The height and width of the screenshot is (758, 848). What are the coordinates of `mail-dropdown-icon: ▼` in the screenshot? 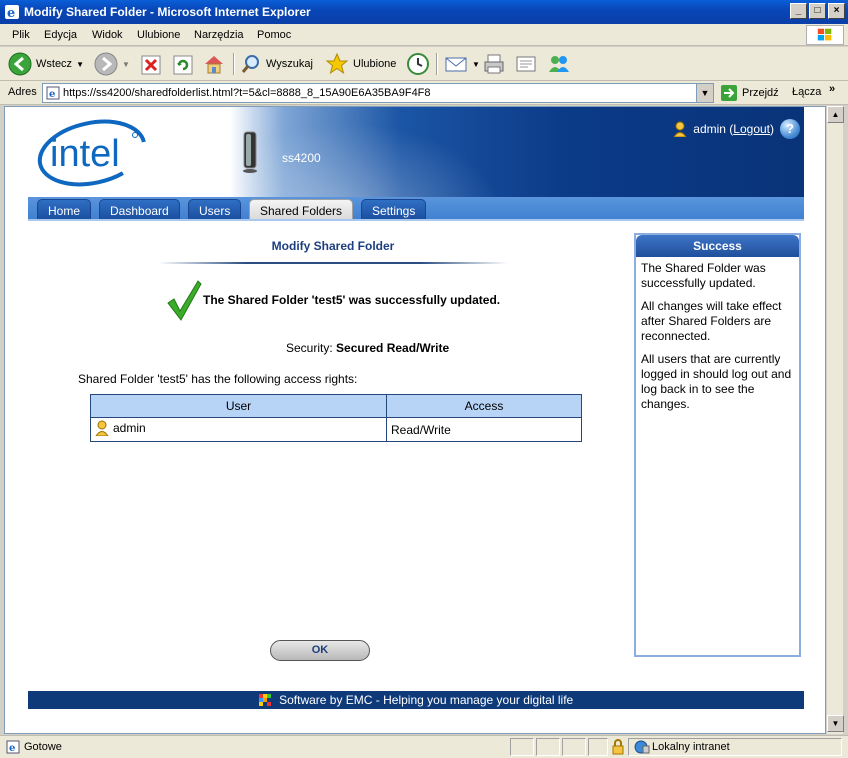 It's located at (476, 64).